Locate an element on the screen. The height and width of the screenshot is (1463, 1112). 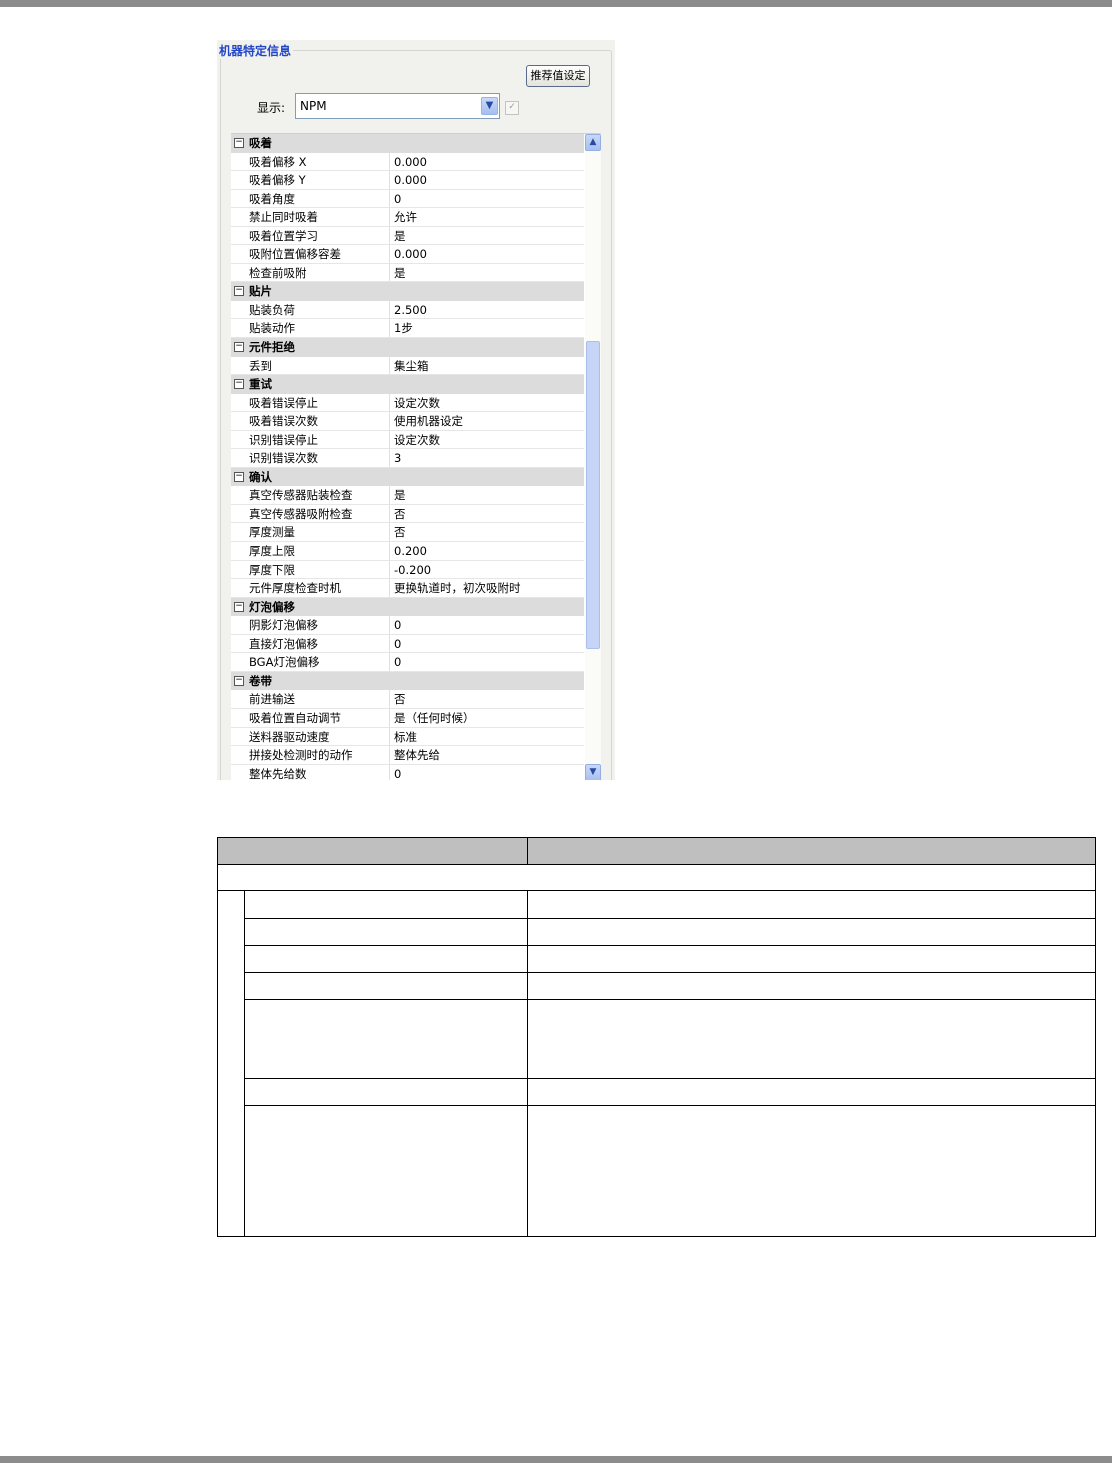
property-row: 整体先给数 0 is located at coordinates (407, 772).